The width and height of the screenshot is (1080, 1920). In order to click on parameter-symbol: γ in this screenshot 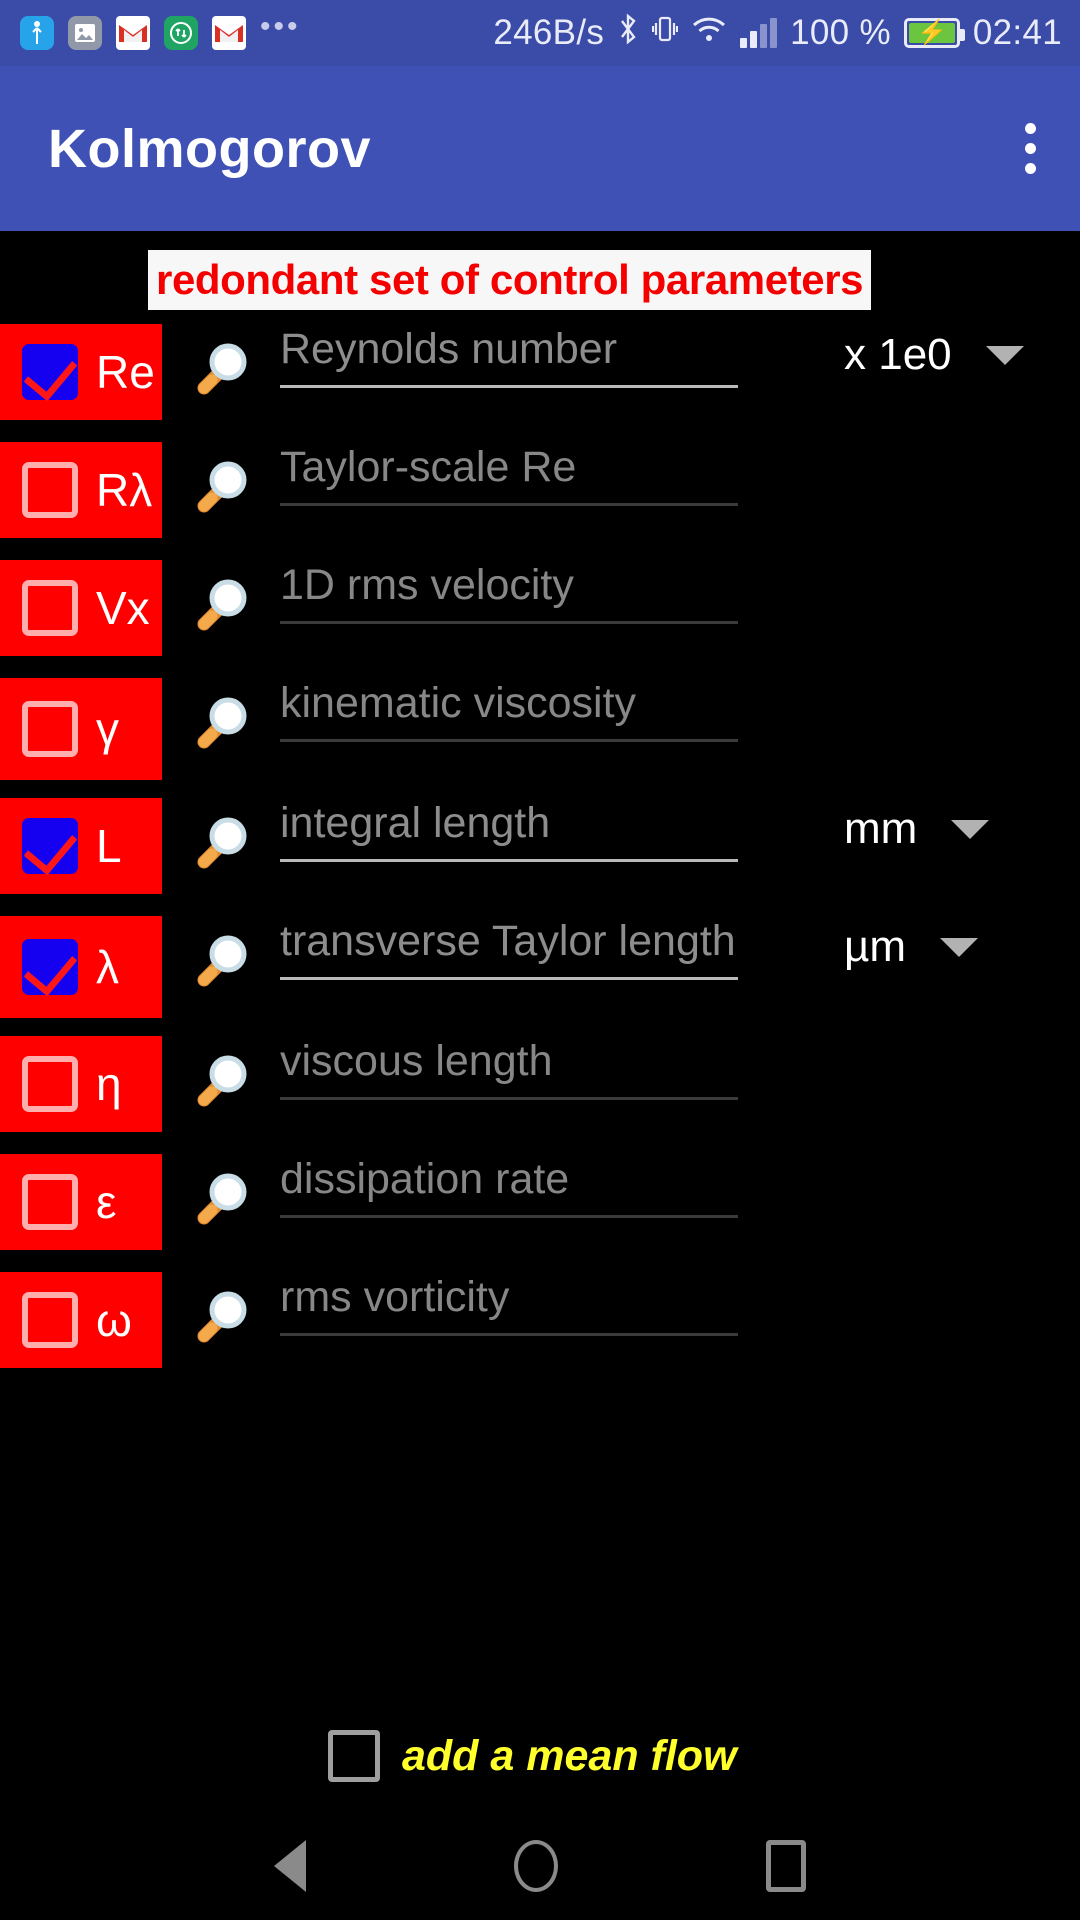, I will do `click(107, 729)`.